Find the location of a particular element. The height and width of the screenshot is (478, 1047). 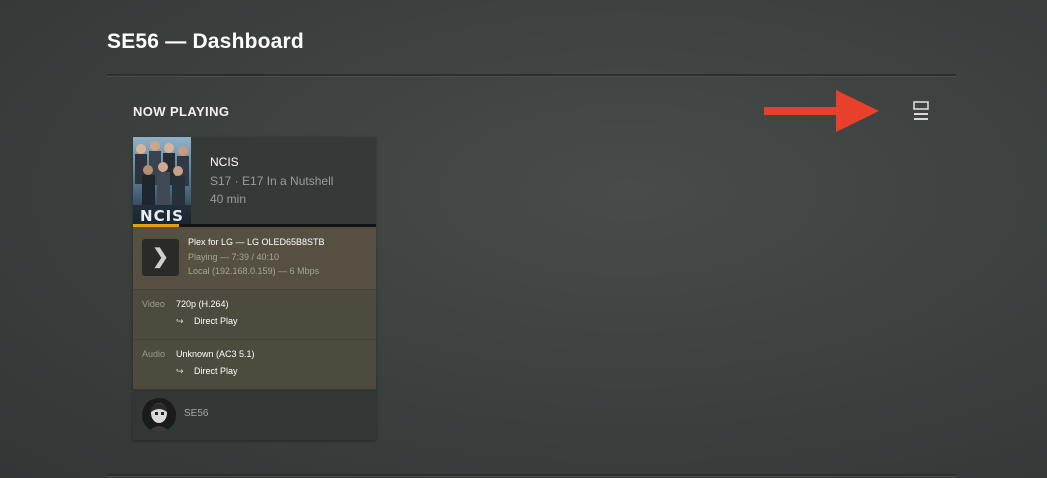

annotation-arrow-icon is located at coordinates (821, 111).